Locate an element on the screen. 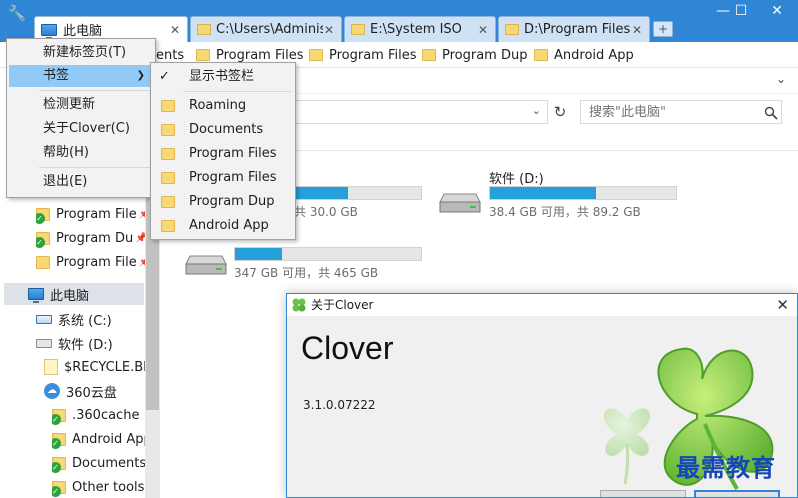  menu-item-label: 书签 is located at coordinates (56, 75).